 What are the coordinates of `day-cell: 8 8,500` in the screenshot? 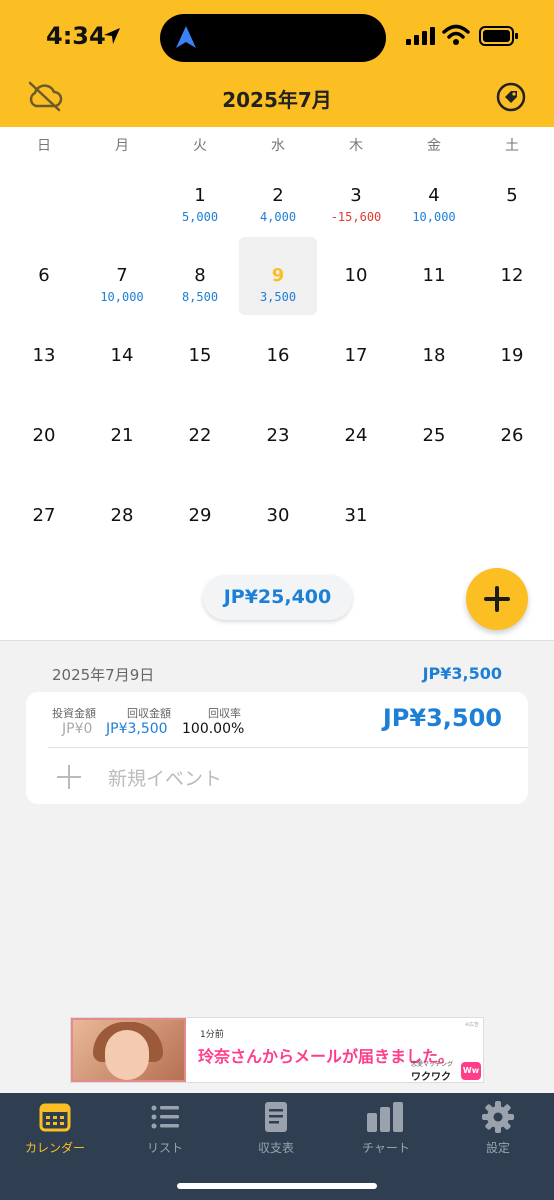 It's located at (200, 276).